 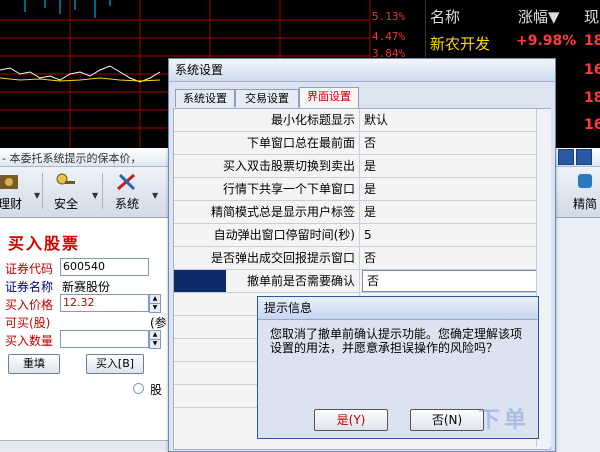 I want to click on no-button: 否(N), so click(x=447, y=420).